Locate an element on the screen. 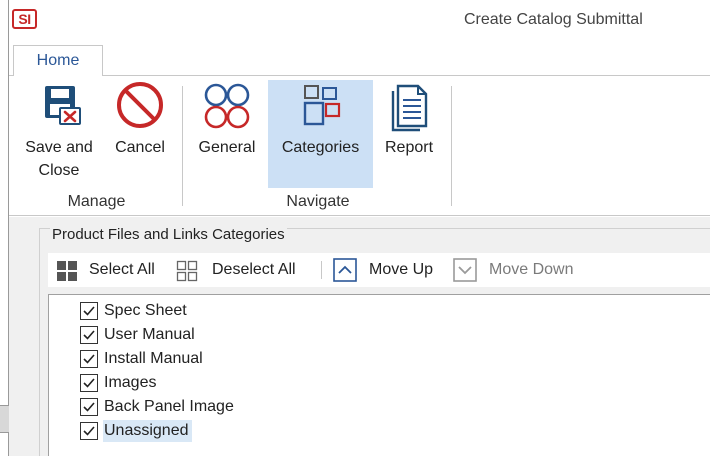 The image size is (710, 456). list-item-label: Spec Sheet is located at coordinates (145, 310).